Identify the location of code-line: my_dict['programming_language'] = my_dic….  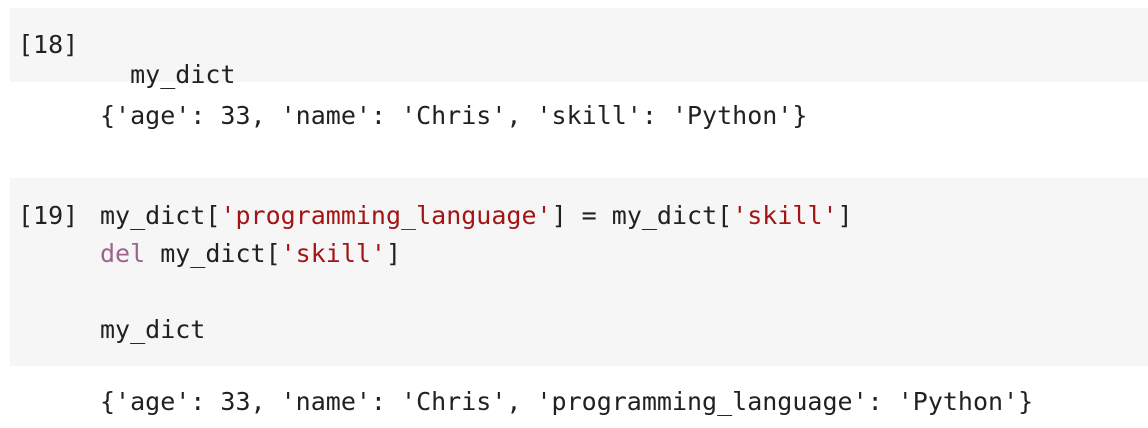
(476, 216).